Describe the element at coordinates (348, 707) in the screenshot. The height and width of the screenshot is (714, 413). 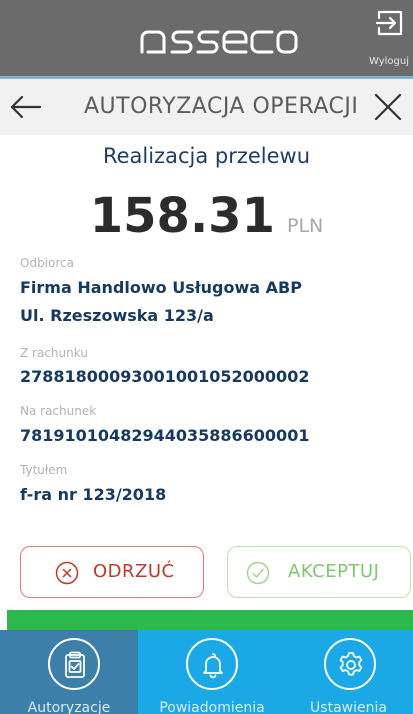
I see `tab-ustawienia-label: Ustawienia` at that location.